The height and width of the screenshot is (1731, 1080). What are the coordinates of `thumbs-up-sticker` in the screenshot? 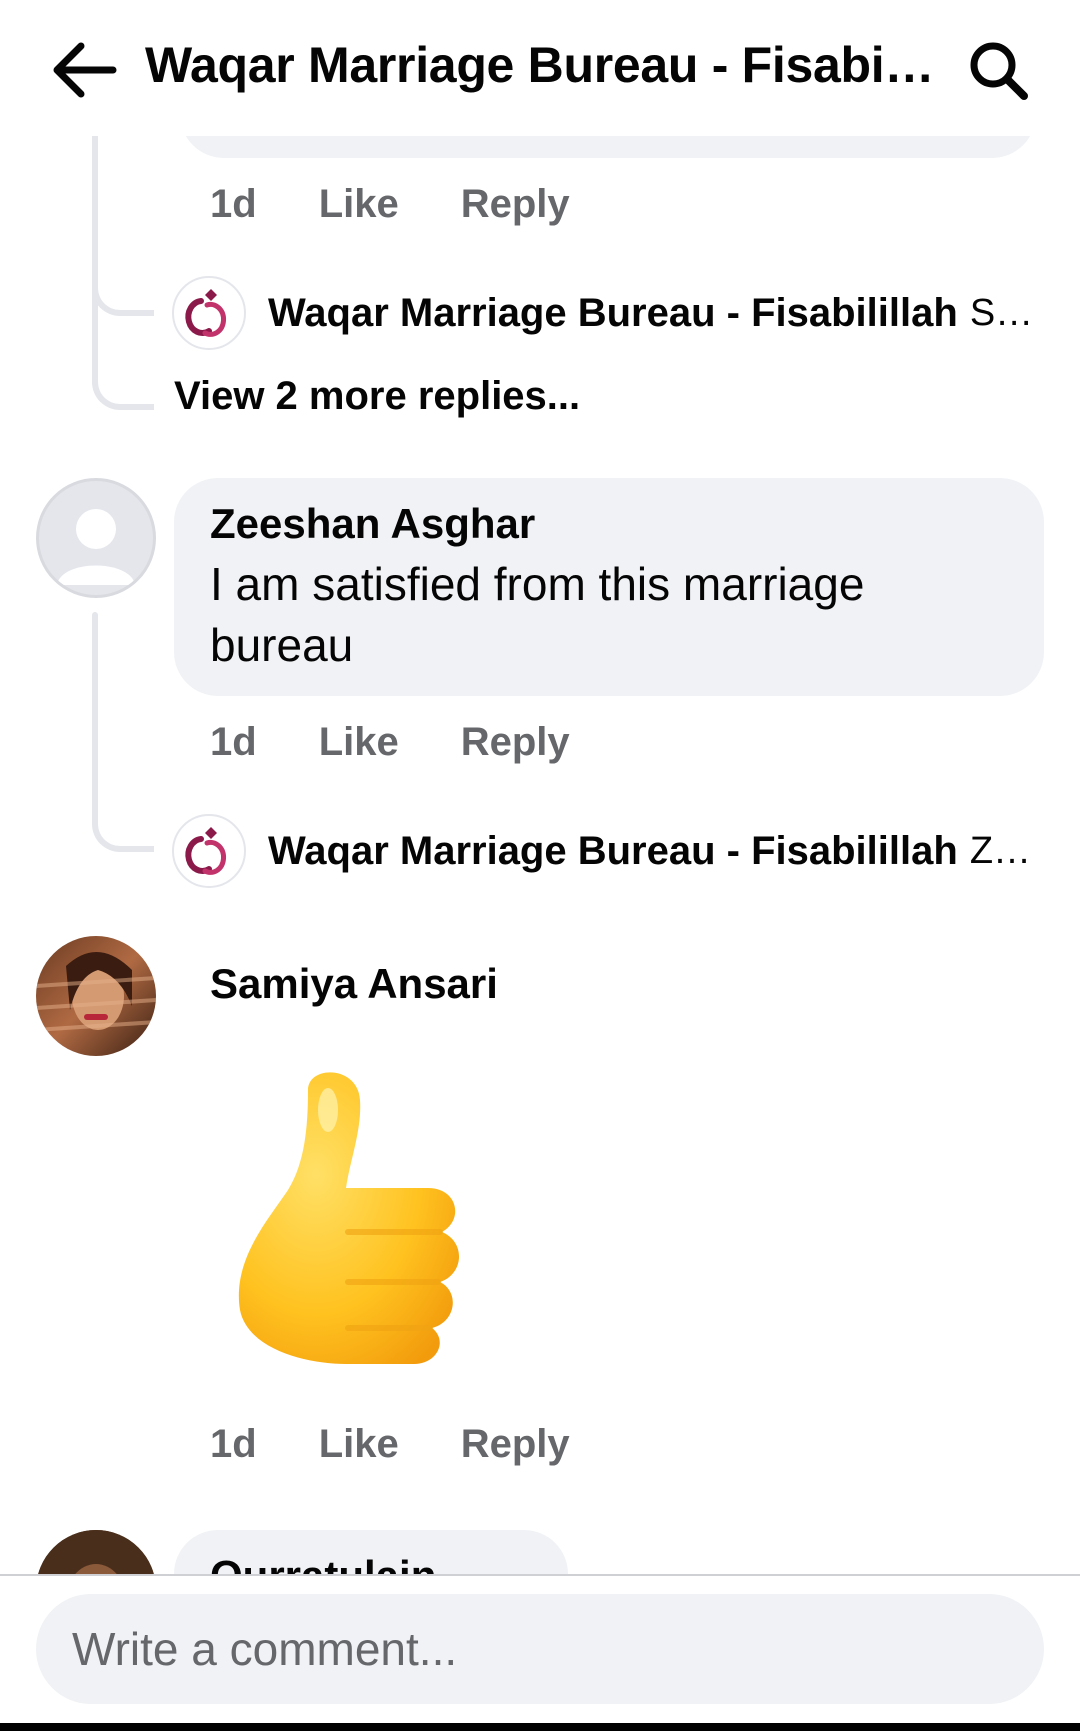 It's located at (358, 1215).